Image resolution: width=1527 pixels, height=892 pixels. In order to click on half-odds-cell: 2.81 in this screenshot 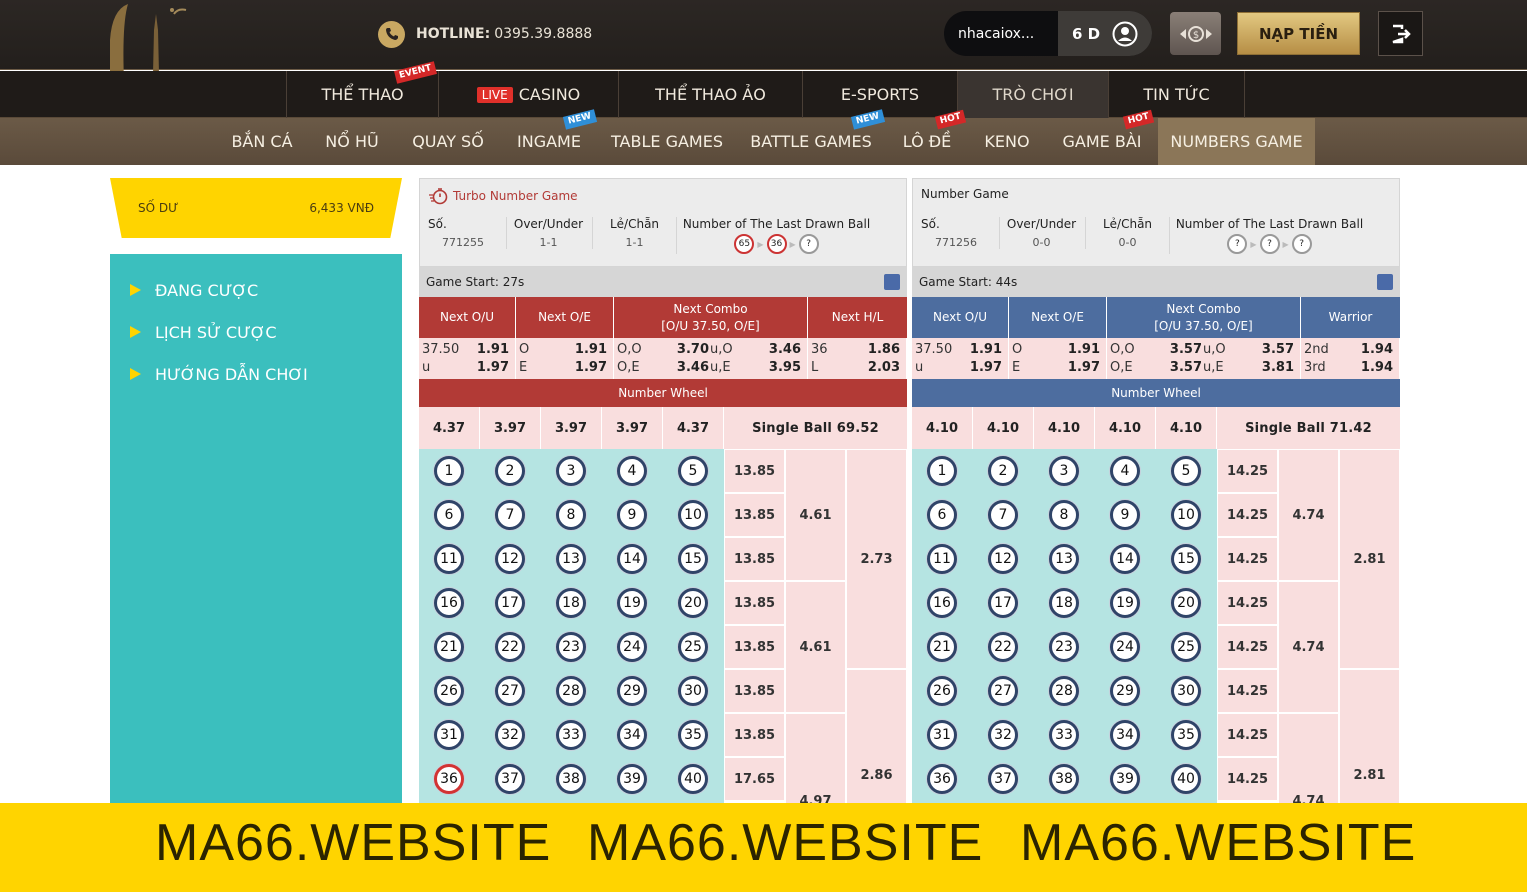, I will do `click(1369, 559)`.